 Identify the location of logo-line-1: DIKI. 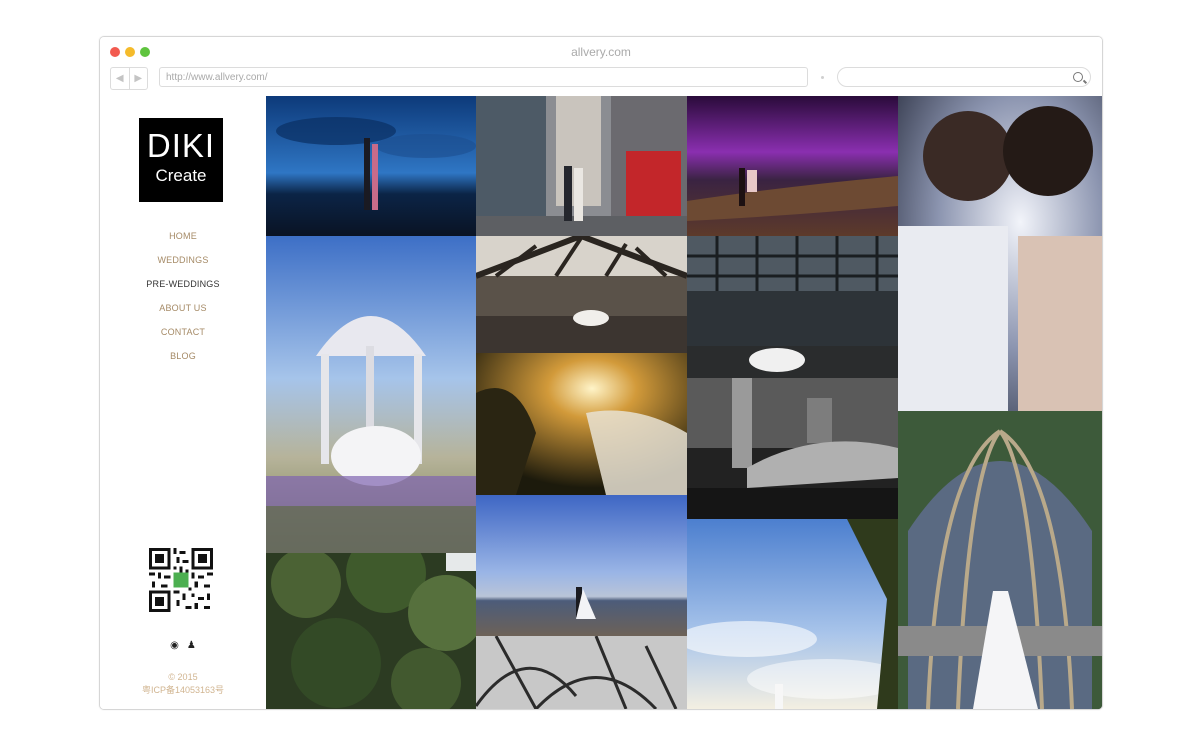
(181, 145).